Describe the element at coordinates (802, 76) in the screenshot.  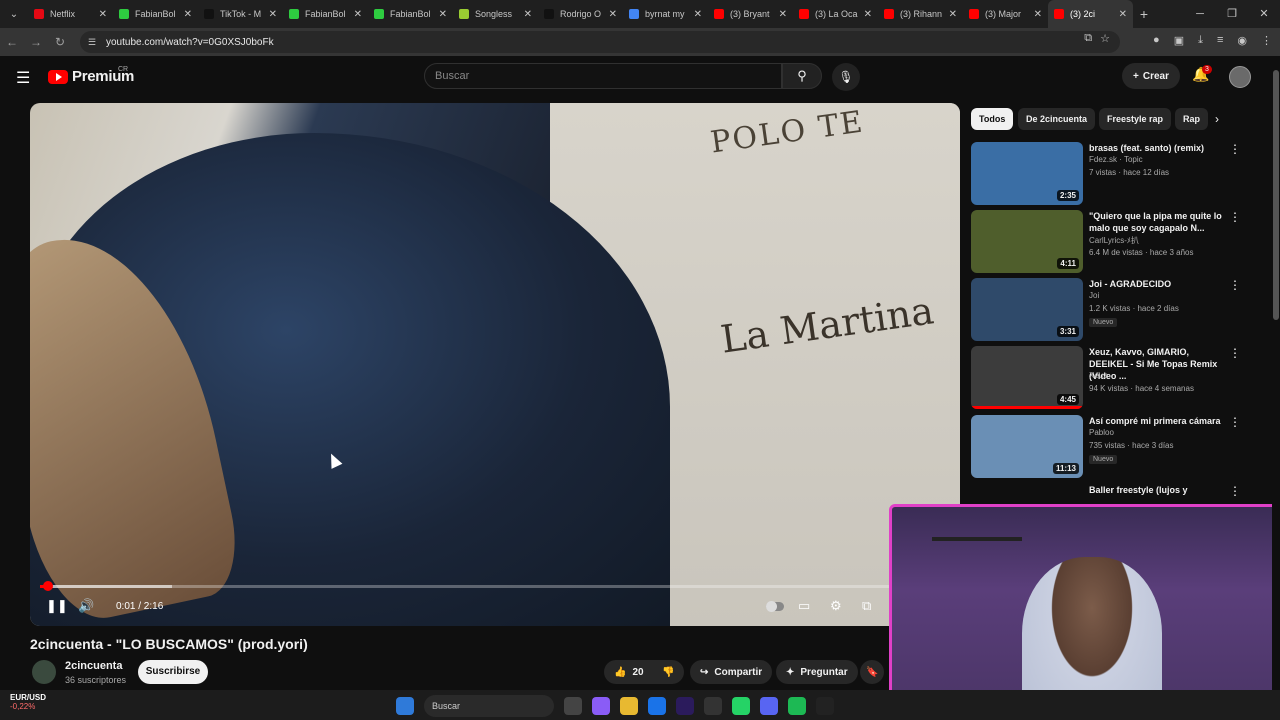
I see `search-button: ⚲` at that location.